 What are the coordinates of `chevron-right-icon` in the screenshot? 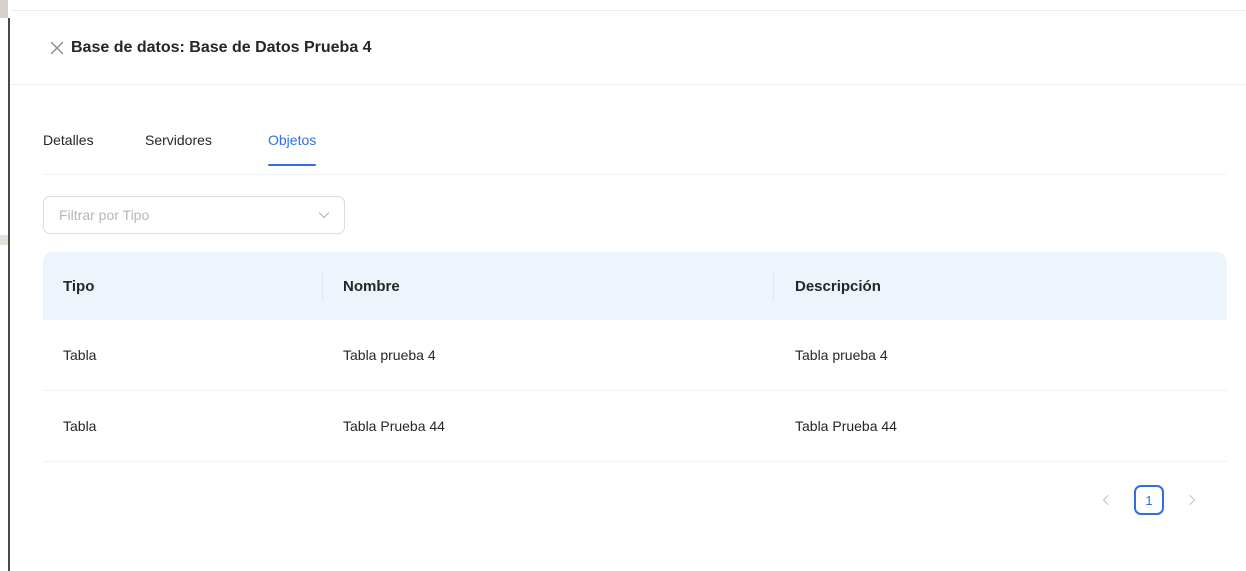 It's located at (1192, 500).